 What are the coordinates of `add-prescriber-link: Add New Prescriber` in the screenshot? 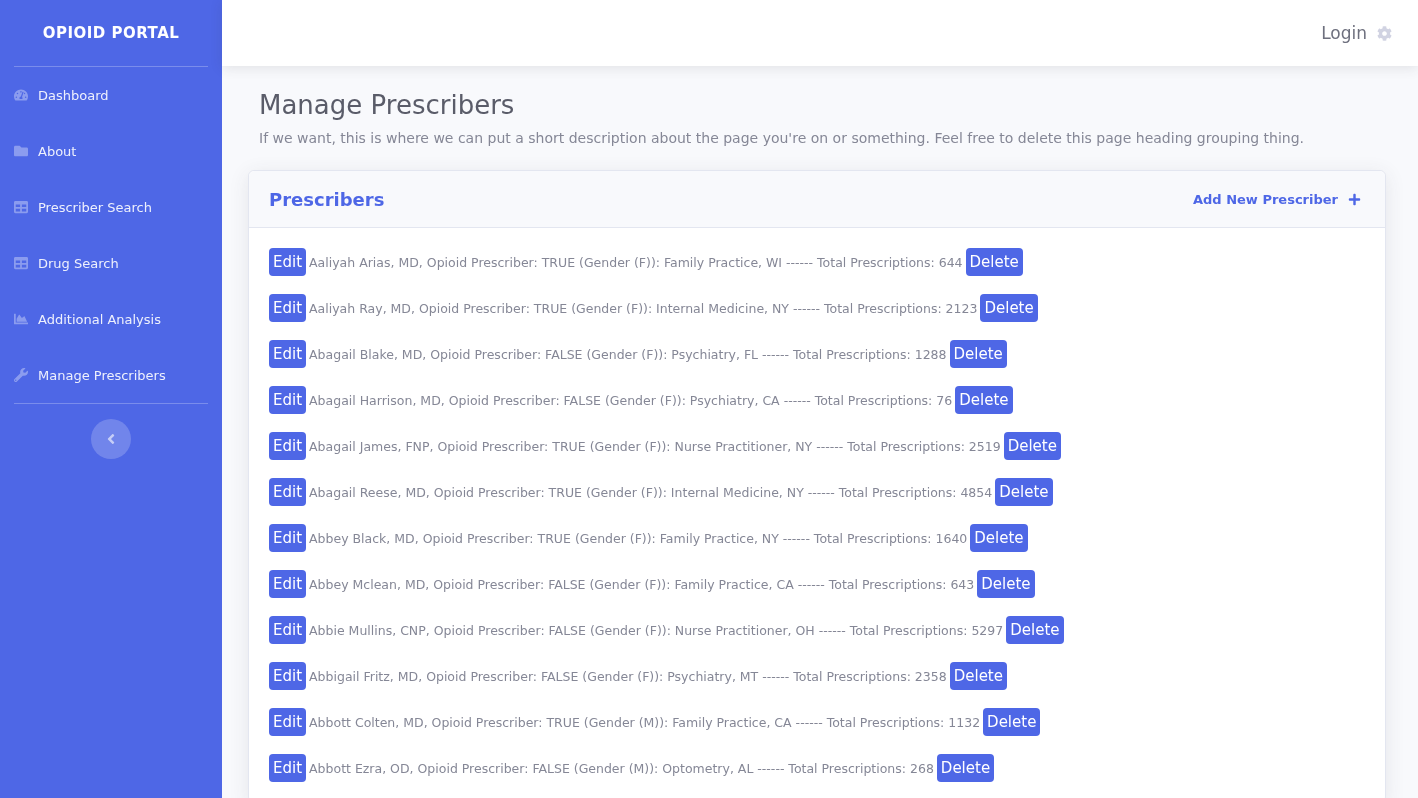 It's located at (1276, 199).